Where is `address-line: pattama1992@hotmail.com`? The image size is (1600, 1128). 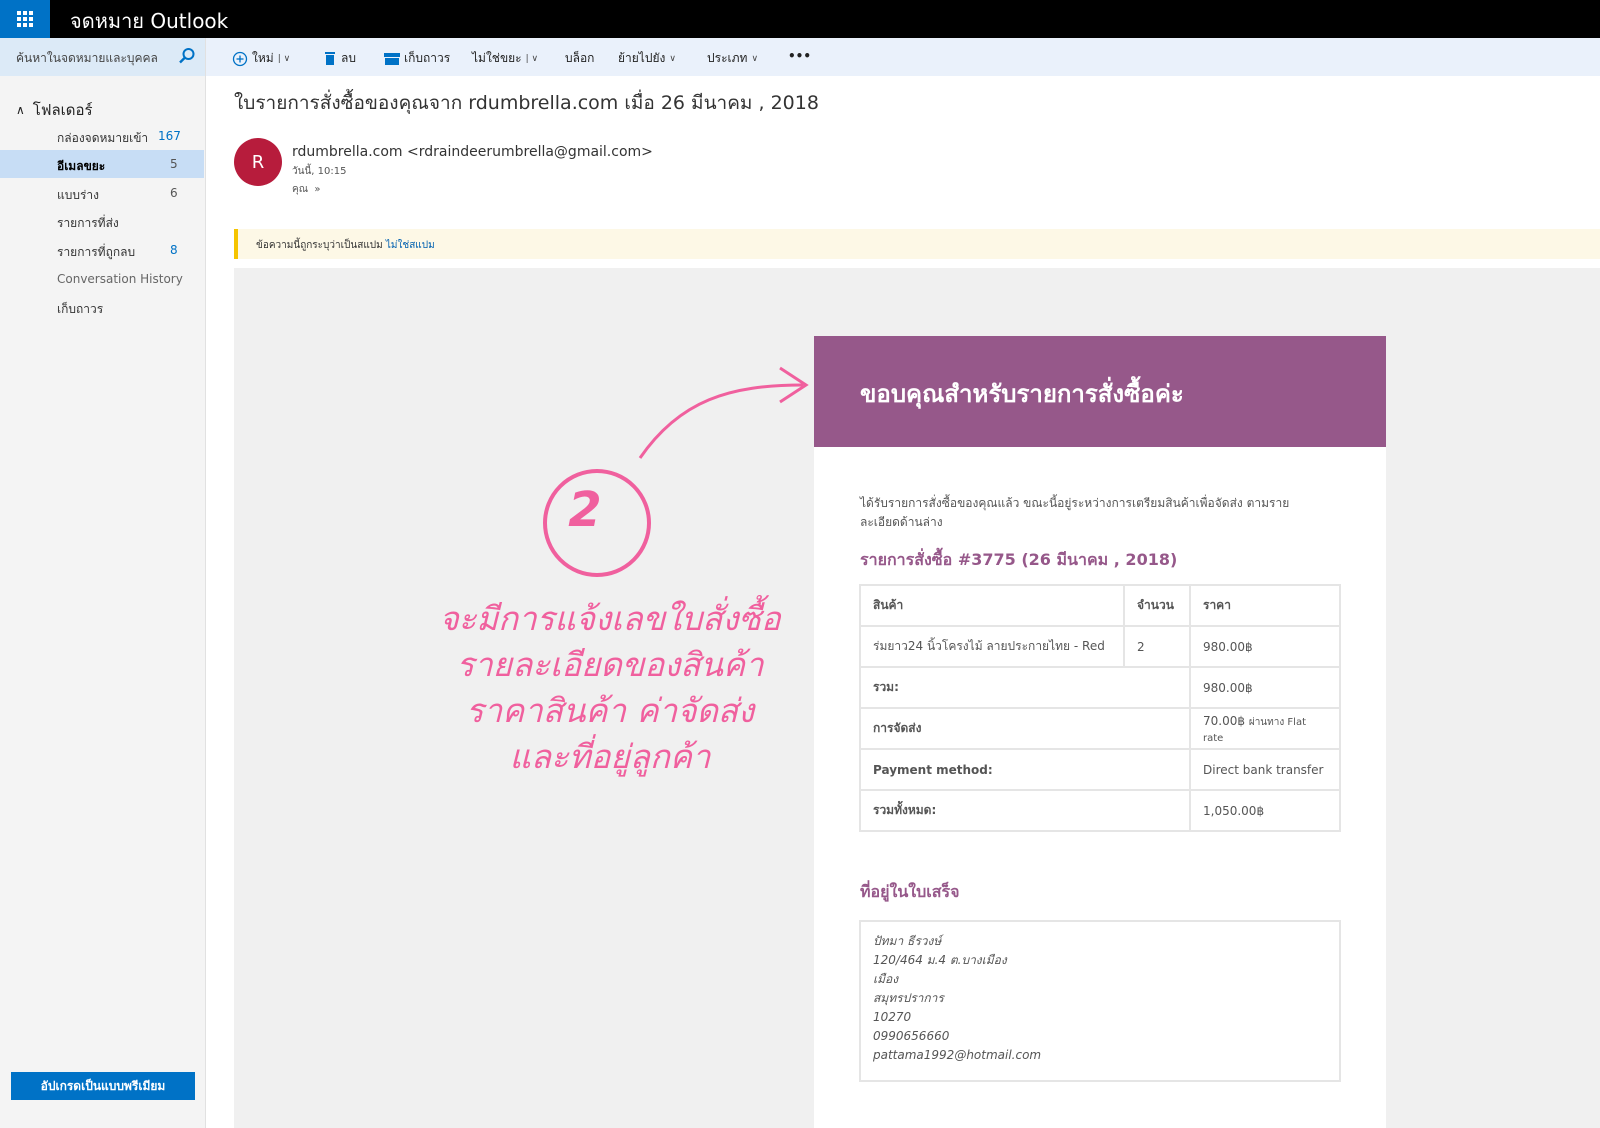 address-line: pattama1992@hotmail.com is located at coordinates (957, 1055).